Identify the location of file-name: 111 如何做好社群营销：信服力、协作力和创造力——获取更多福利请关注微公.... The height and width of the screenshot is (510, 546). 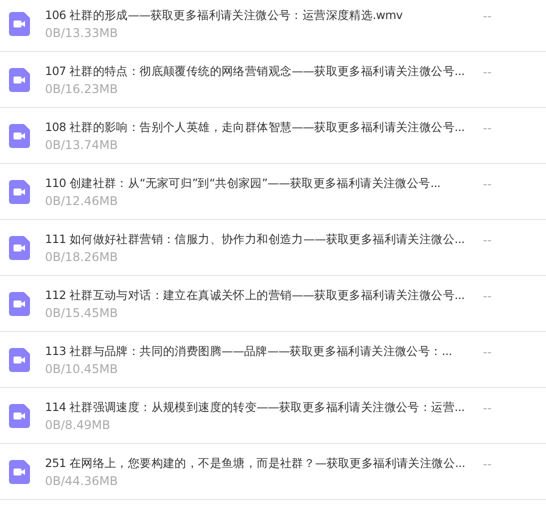
(255, 239).